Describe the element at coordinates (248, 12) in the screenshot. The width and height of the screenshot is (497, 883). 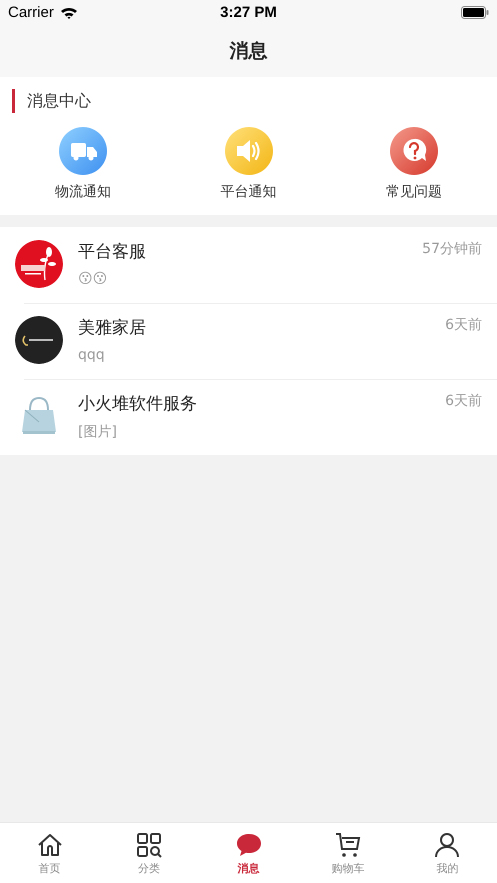
I see `clock: 3:27 PM` at that location.